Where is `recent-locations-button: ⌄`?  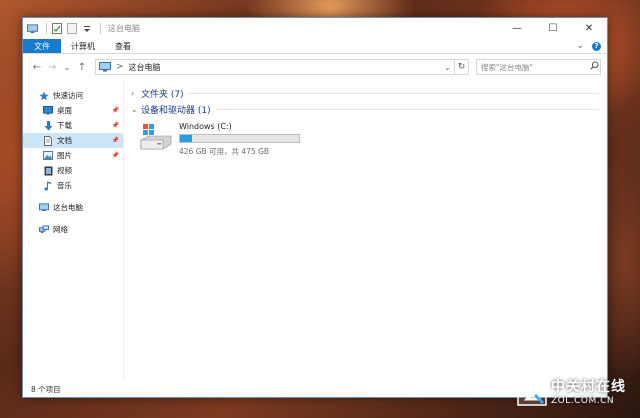
recent-locations-button: ⌄ is located at coordinates (67, 67).